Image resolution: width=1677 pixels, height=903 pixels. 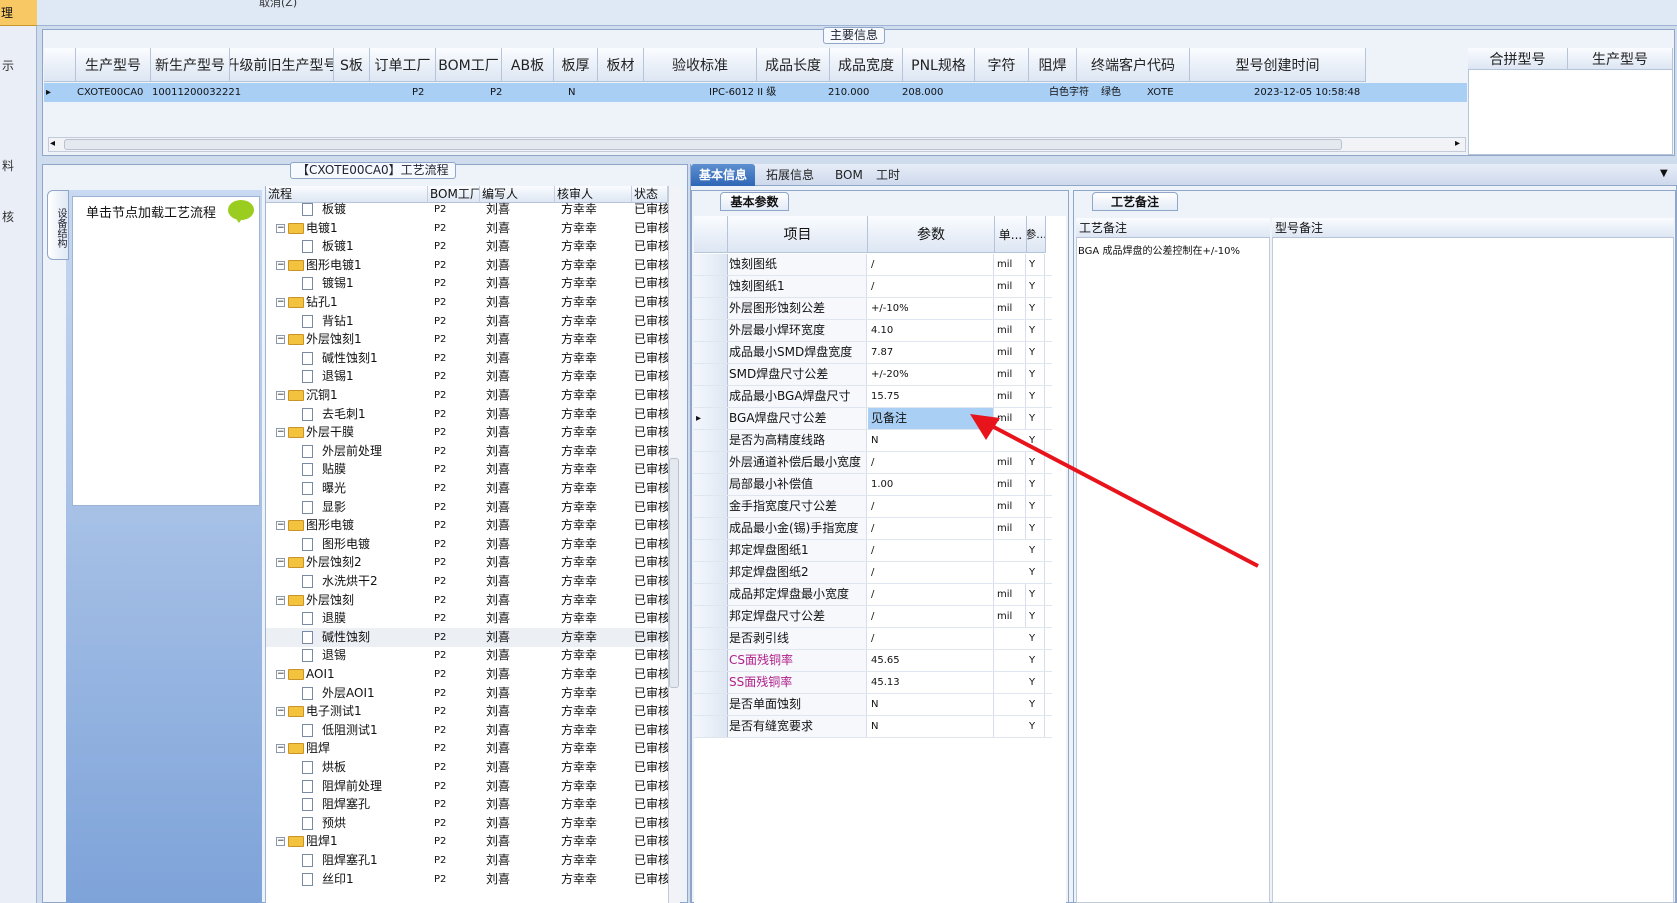 What do you see at coordinates (873, 595) in the screenshot?
I see `param-row: 成品邦定焊盘最小宽度 / mil Y` at bounding box center [873, 595].